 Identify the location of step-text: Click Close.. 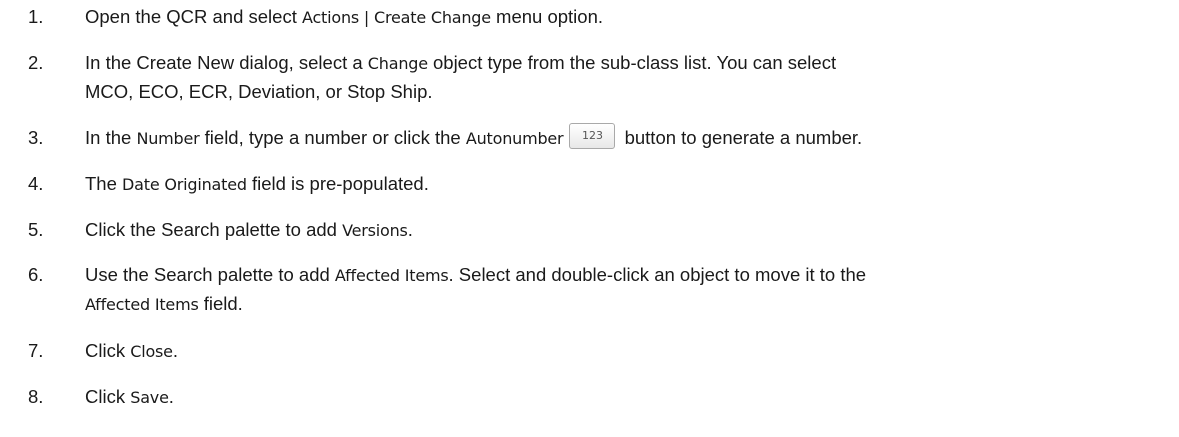
(131, 350).